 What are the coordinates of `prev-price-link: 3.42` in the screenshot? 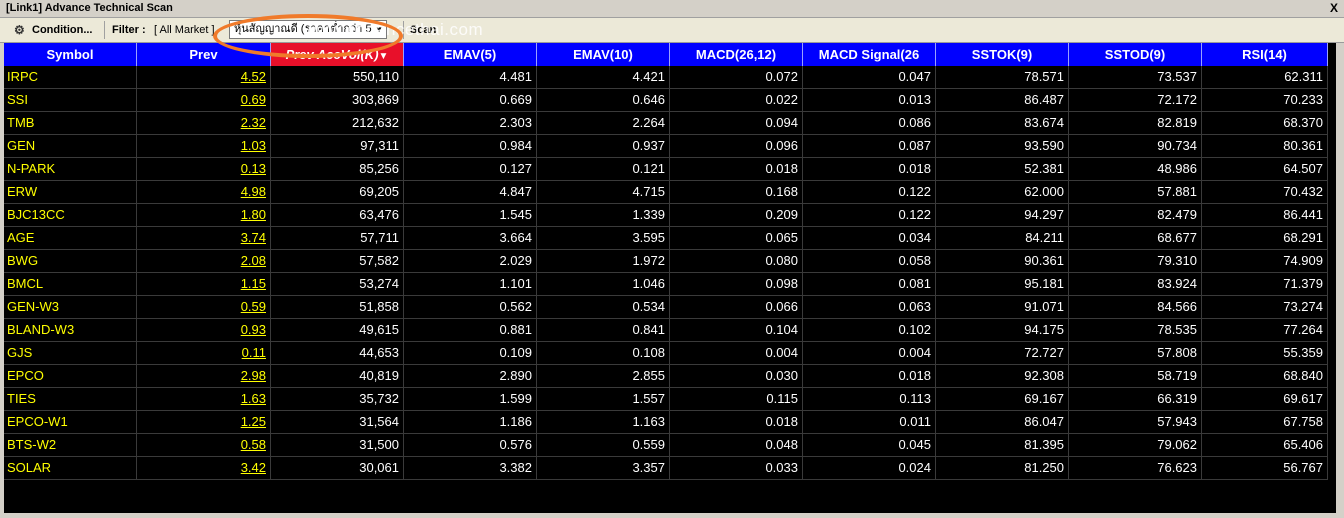 It's located at (204, 468).